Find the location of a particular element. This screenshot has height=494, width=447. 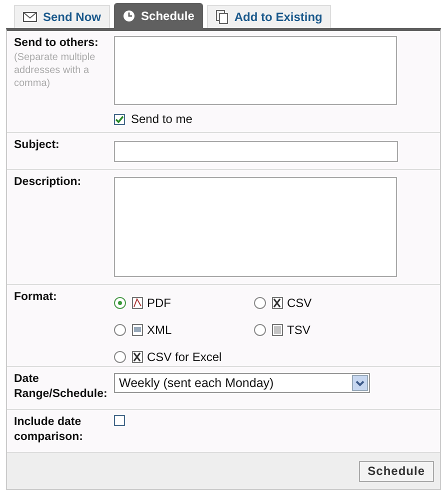

option-label: CSV is located at coordinates (299, 303).